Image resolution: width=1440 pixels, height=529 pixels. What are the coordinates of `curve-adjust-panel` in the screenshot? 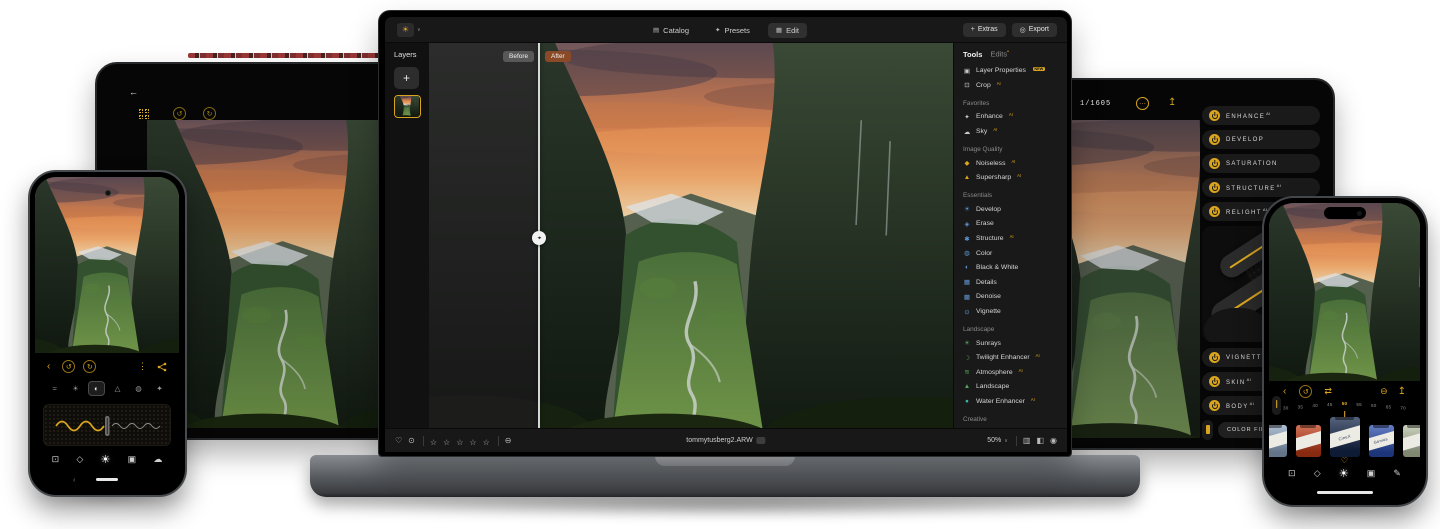 It's located at (107, 425).